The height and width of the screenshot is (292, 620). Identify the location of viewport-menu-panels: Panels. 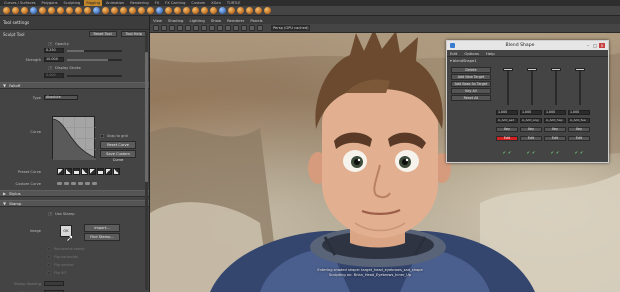
(256, 20).